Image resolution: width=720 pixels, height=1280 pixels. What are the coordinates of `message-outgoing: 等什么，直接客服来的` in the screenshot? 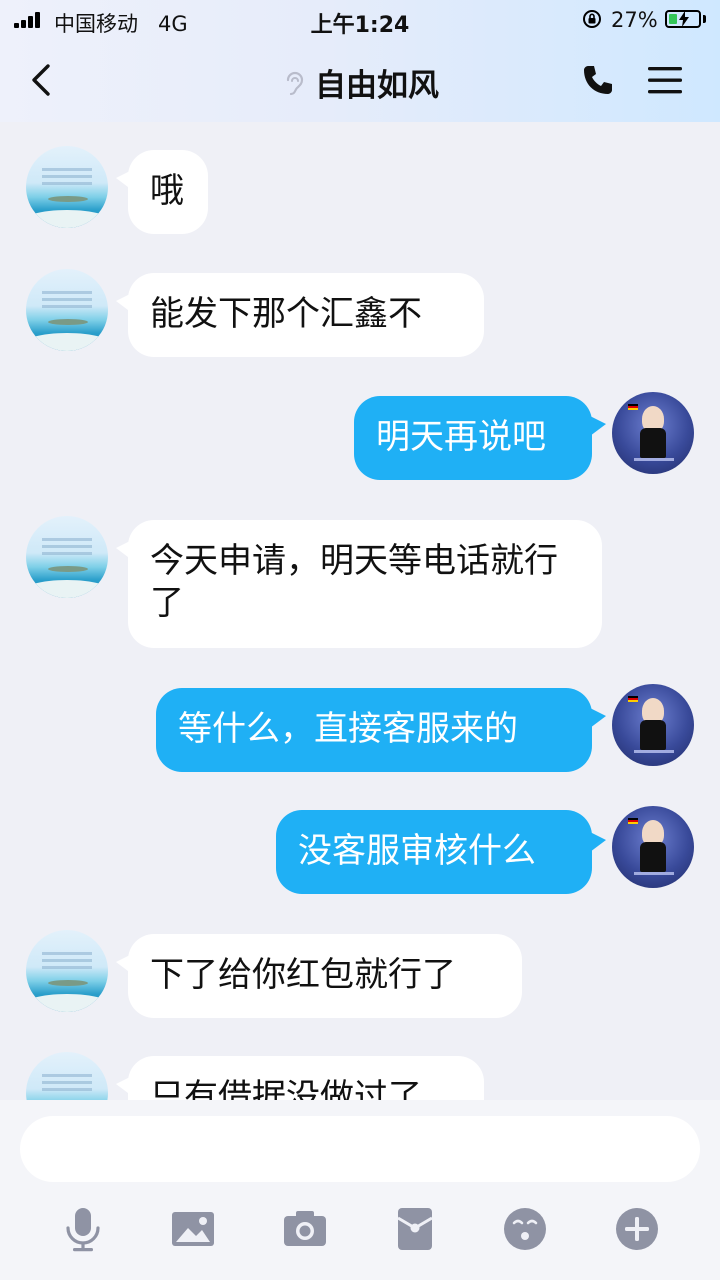 It's located at (360, 727).